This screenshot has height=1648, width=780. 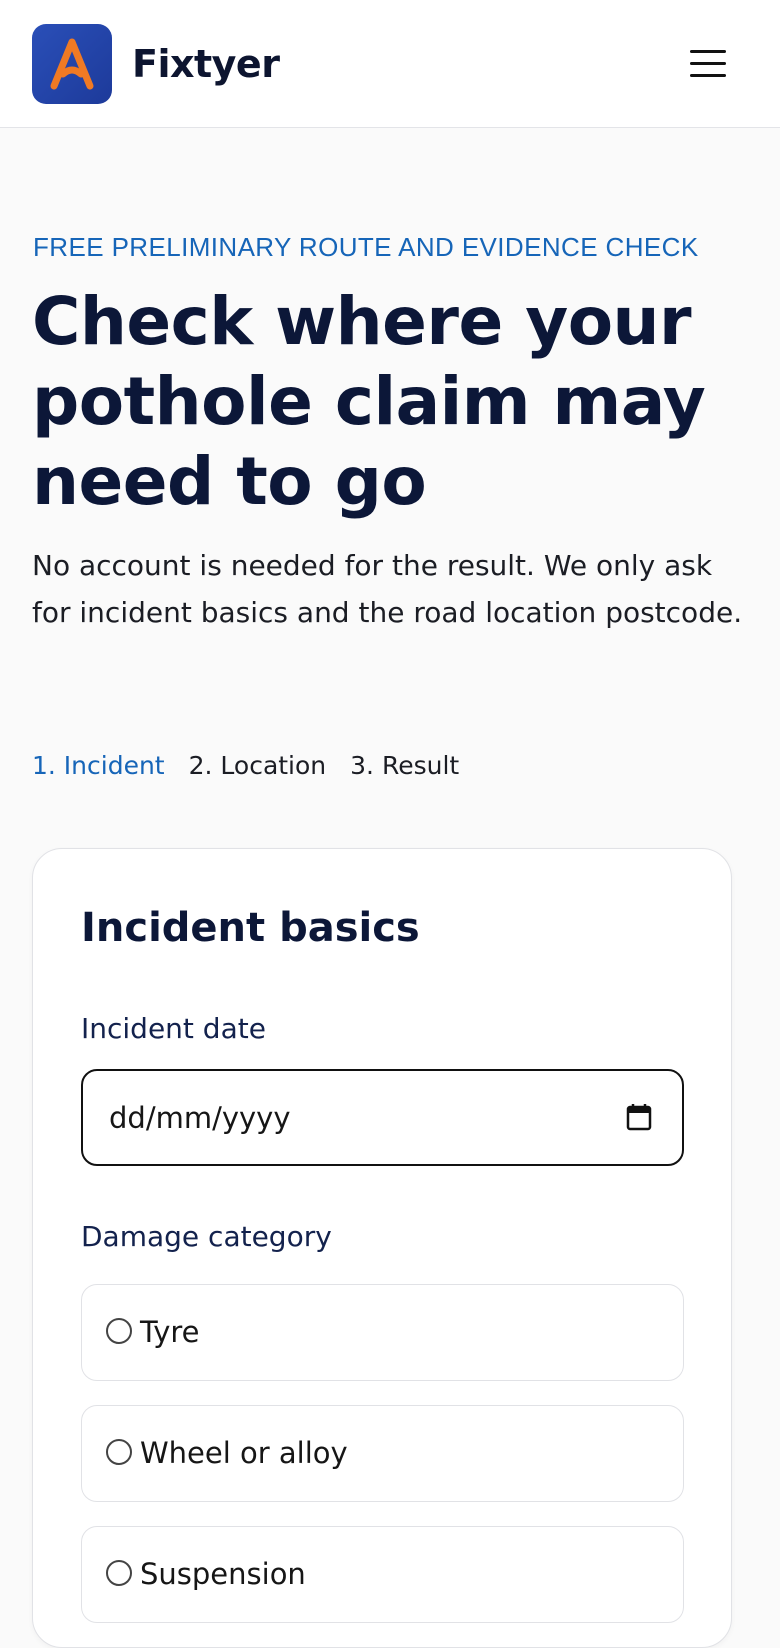 What do you see at coordinates (173, 1028) in the screenshot?
I see `incident-date-label: Incident date` at bounding box center [173, 1028].